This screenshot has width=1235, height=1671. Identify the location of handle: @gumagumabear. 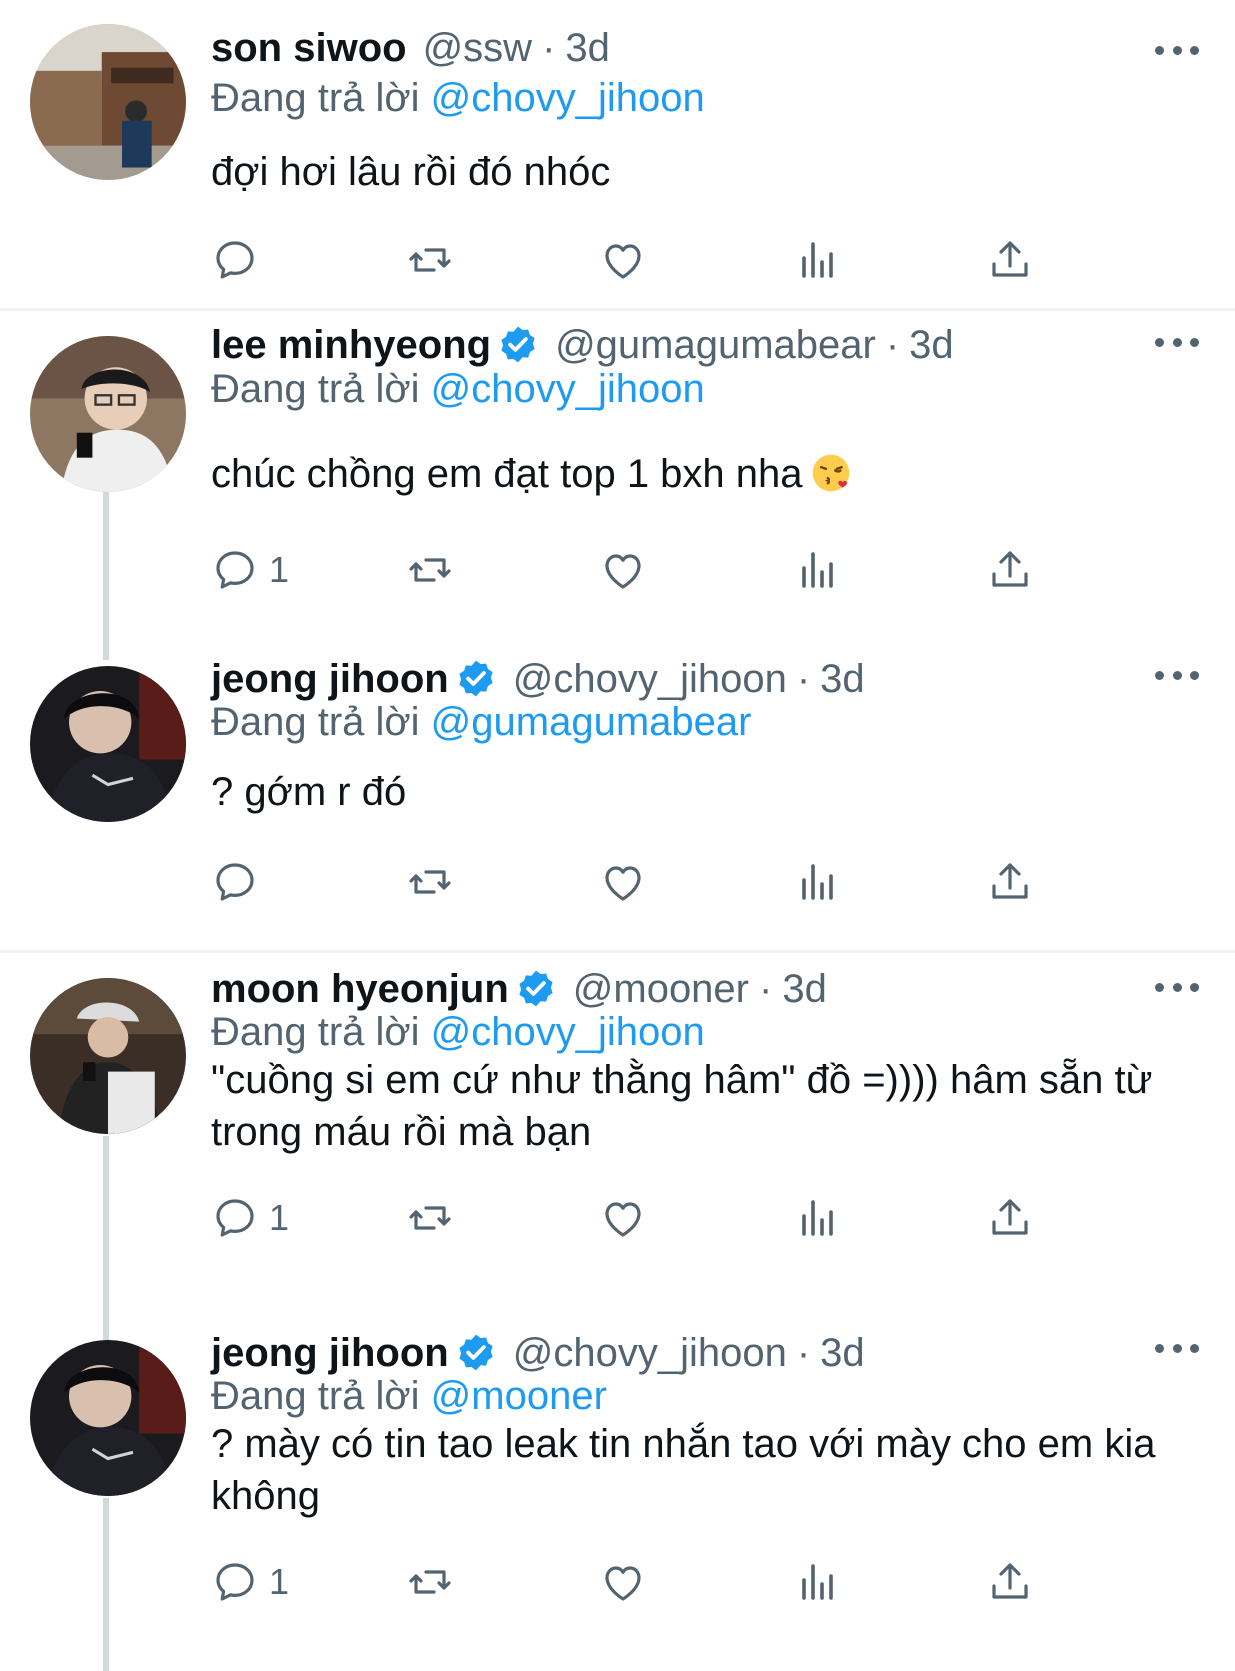
(715, 345).